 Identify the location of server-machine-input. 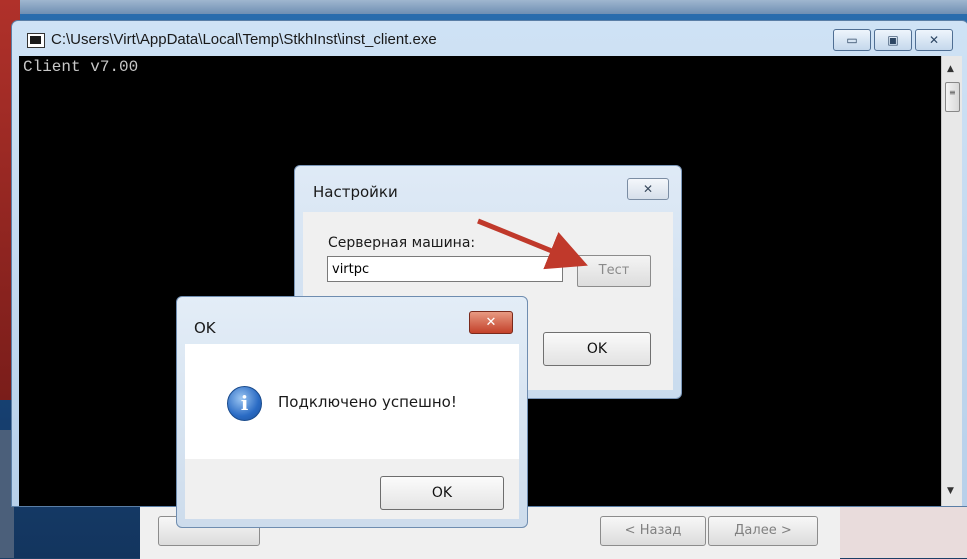
(445, 269).